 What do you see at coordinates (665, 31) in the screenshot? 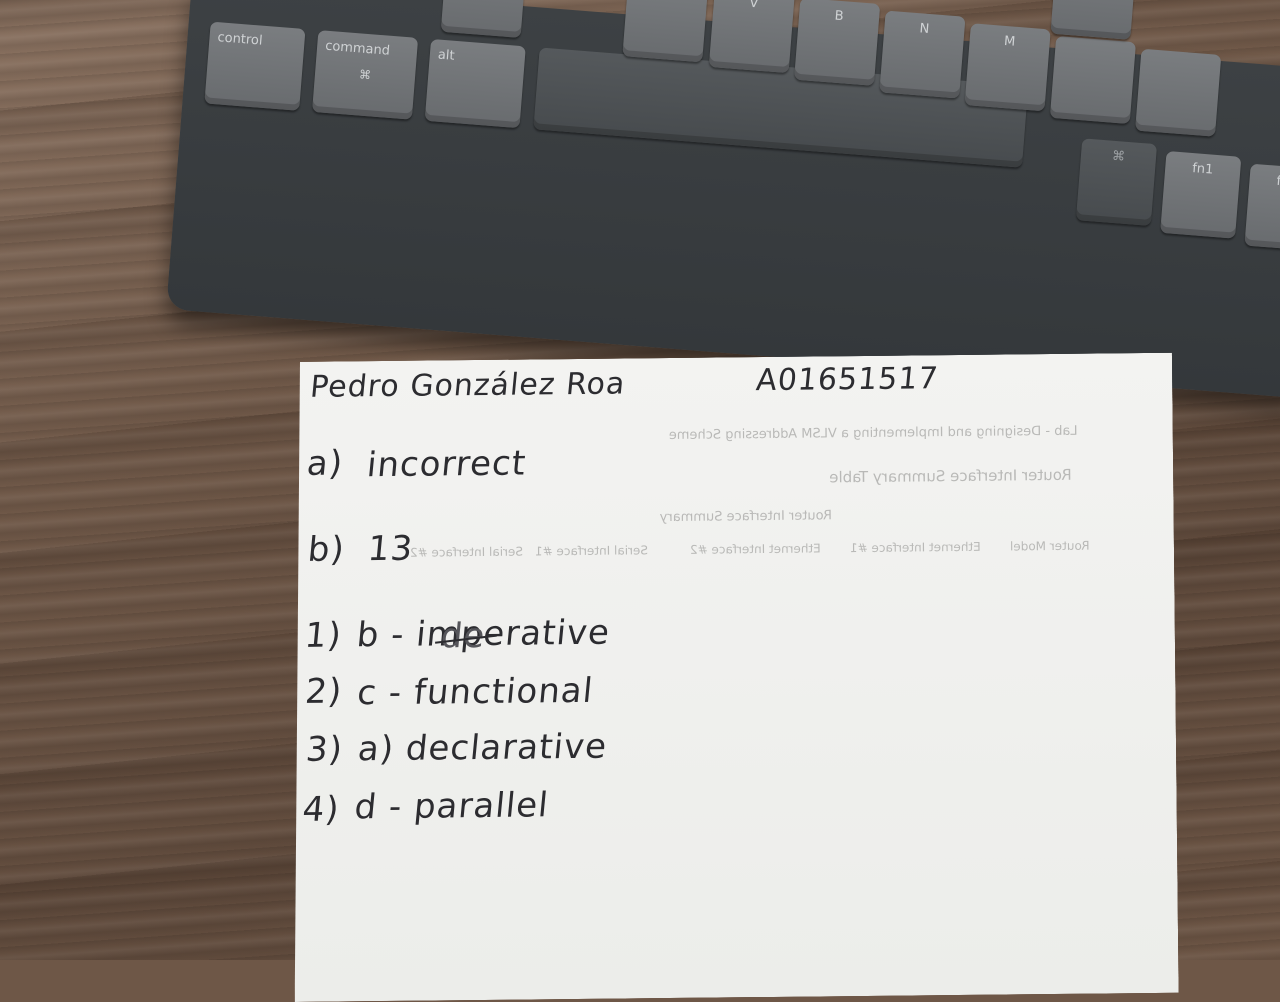
I see `key-c: C` at bounding box center [665, 31].